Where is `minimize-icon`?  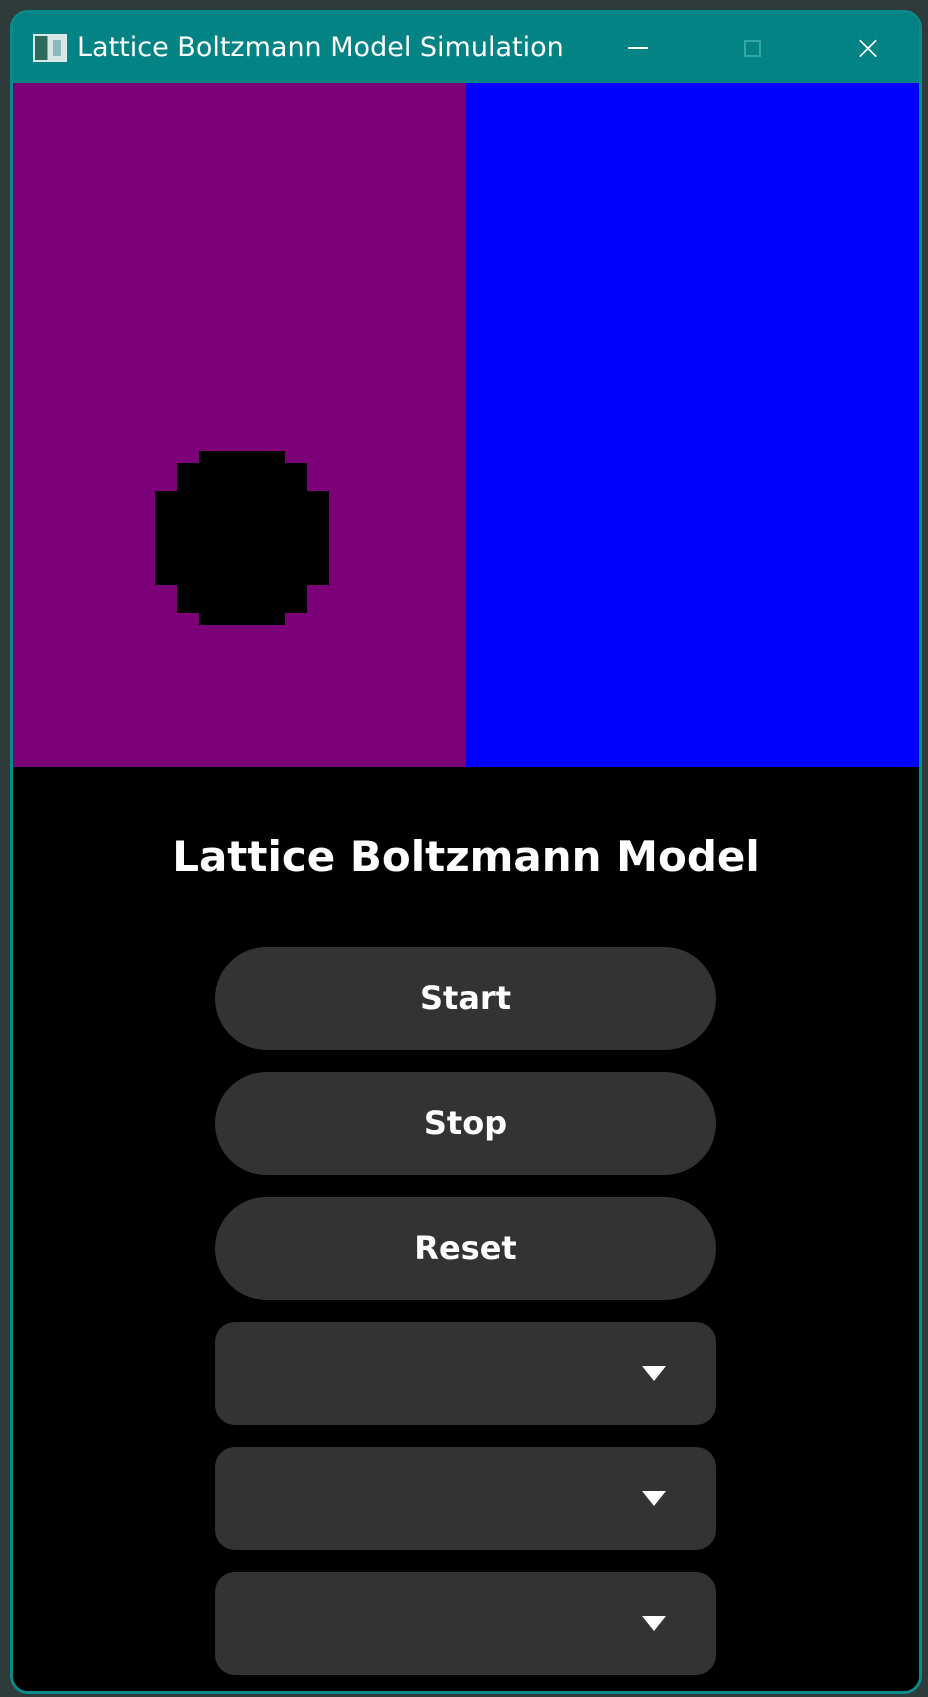
minimize-icon is located at coordinates (638, 48).